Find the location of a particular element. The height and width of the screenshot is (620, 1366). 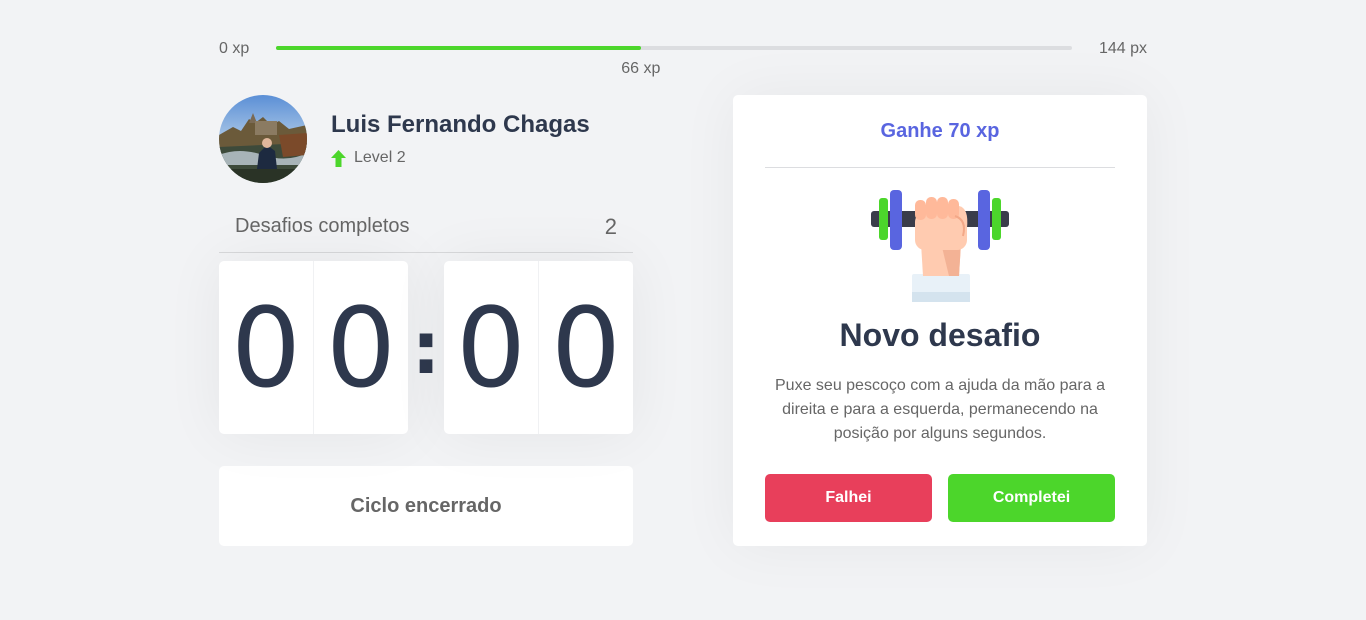

minutes-box: 0 0 is located at coordinates (313, 347).